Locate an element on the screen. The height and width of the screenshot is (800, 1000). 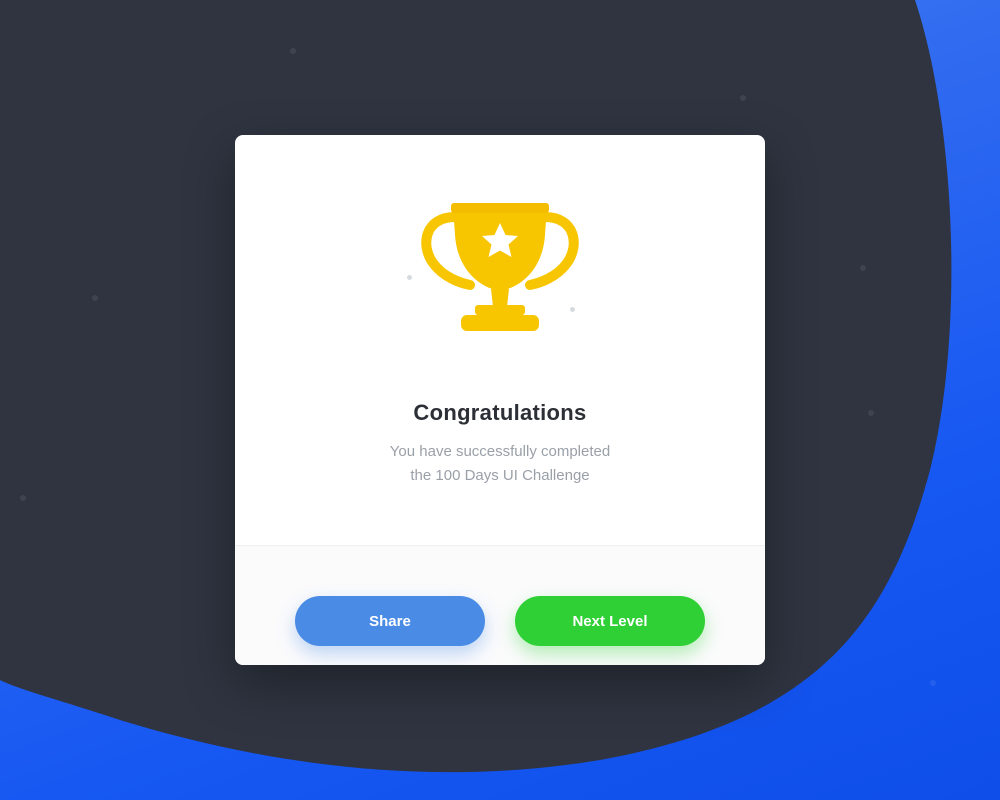
dialog-title: Congratulations is located at coordinates (500, 412).